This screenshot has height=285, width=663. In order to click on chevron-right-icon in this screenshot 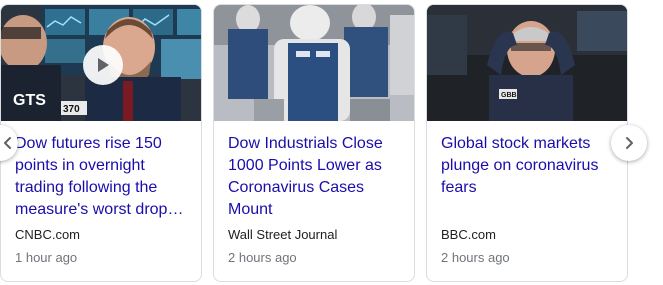, I will do `click(629, 143)`.